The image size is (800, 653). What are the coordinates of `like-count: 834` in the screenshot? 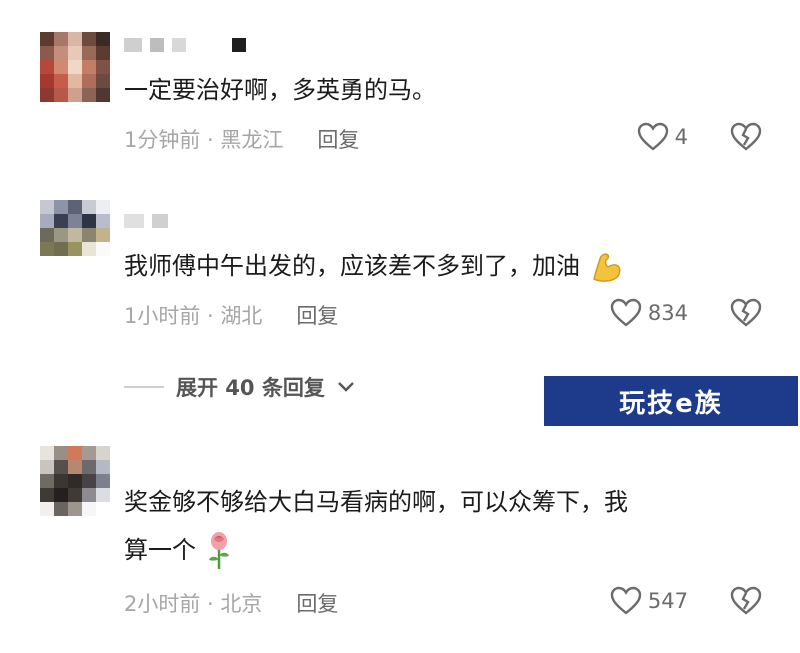 It's located at (667, 313).